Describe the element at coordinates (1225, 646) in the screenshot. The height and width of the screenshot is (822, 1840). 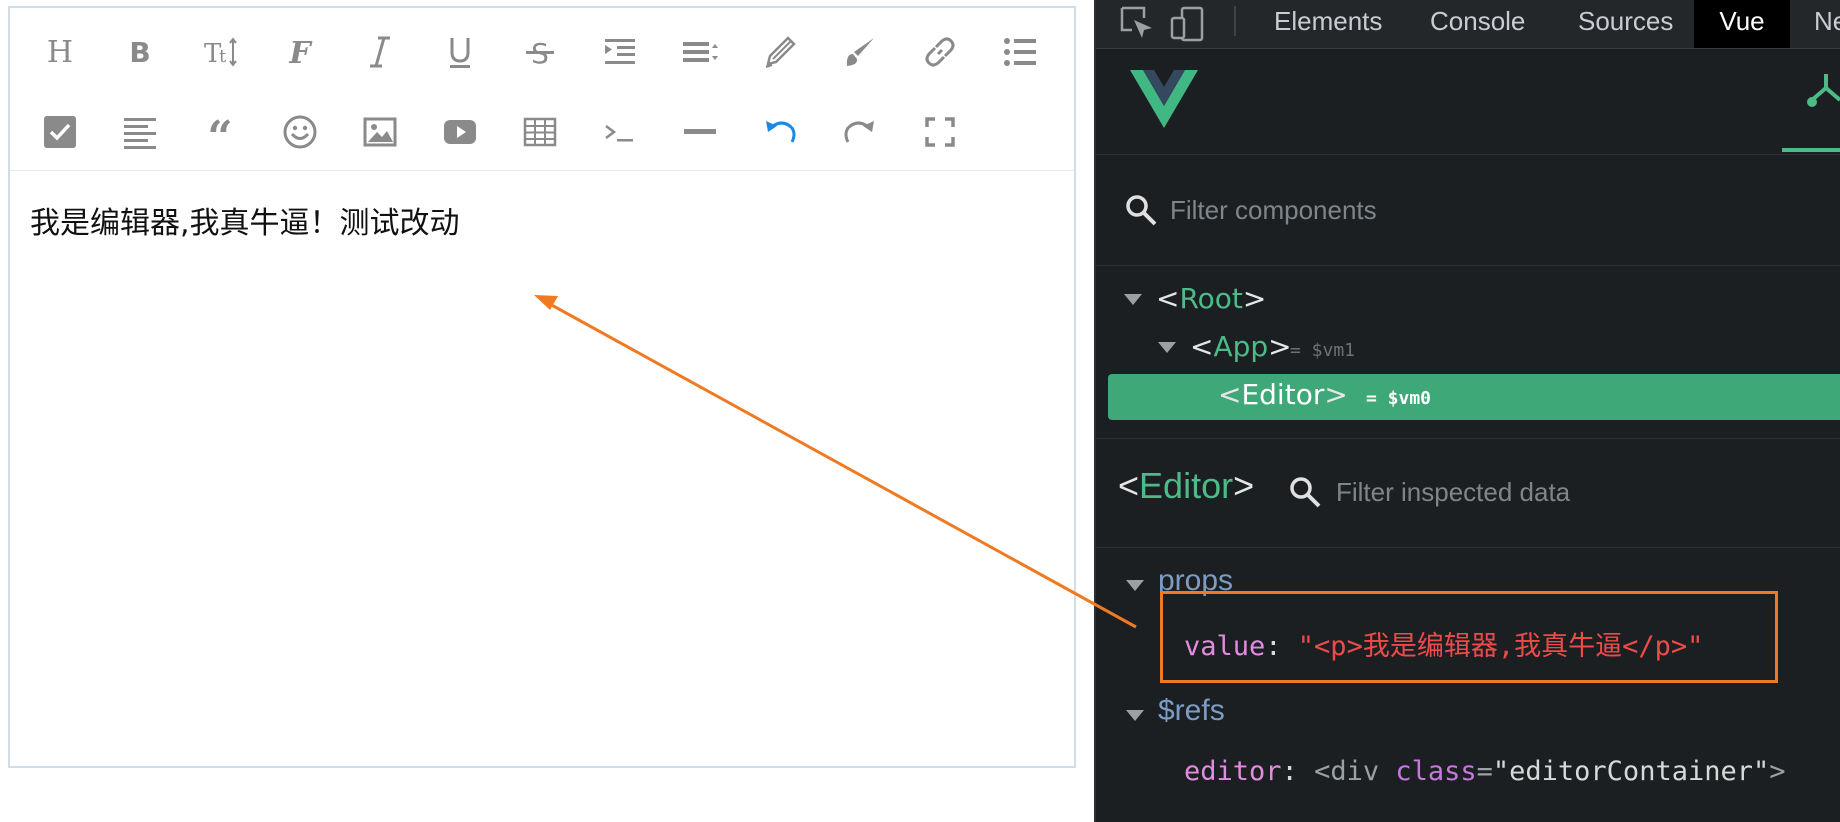
I see `prop-key: value` at that location.